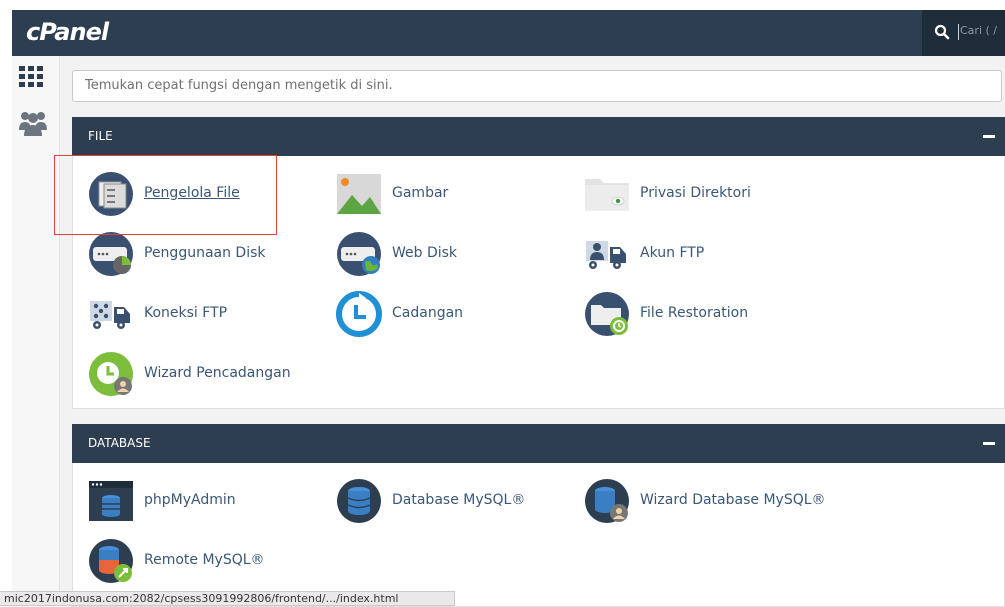 Image resolution: width=1005 pixels, height=607 pixels. What do you see at coordinates (538, 136) in the screenshot?
I see `file-section-header: FILE` at bounding box center [538, 136].